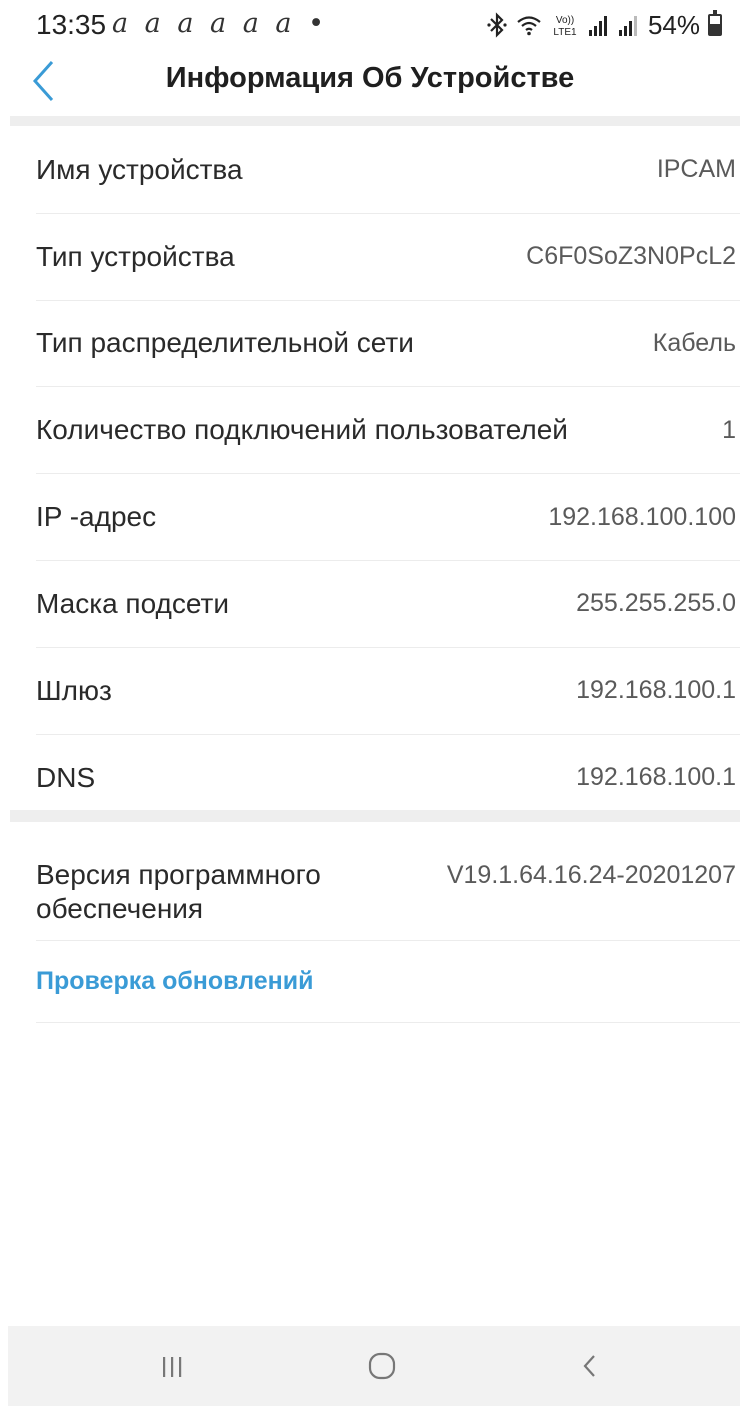  Describe the element at coordinates (715, 29) in the screenshot. I see `battery-level` at that location.